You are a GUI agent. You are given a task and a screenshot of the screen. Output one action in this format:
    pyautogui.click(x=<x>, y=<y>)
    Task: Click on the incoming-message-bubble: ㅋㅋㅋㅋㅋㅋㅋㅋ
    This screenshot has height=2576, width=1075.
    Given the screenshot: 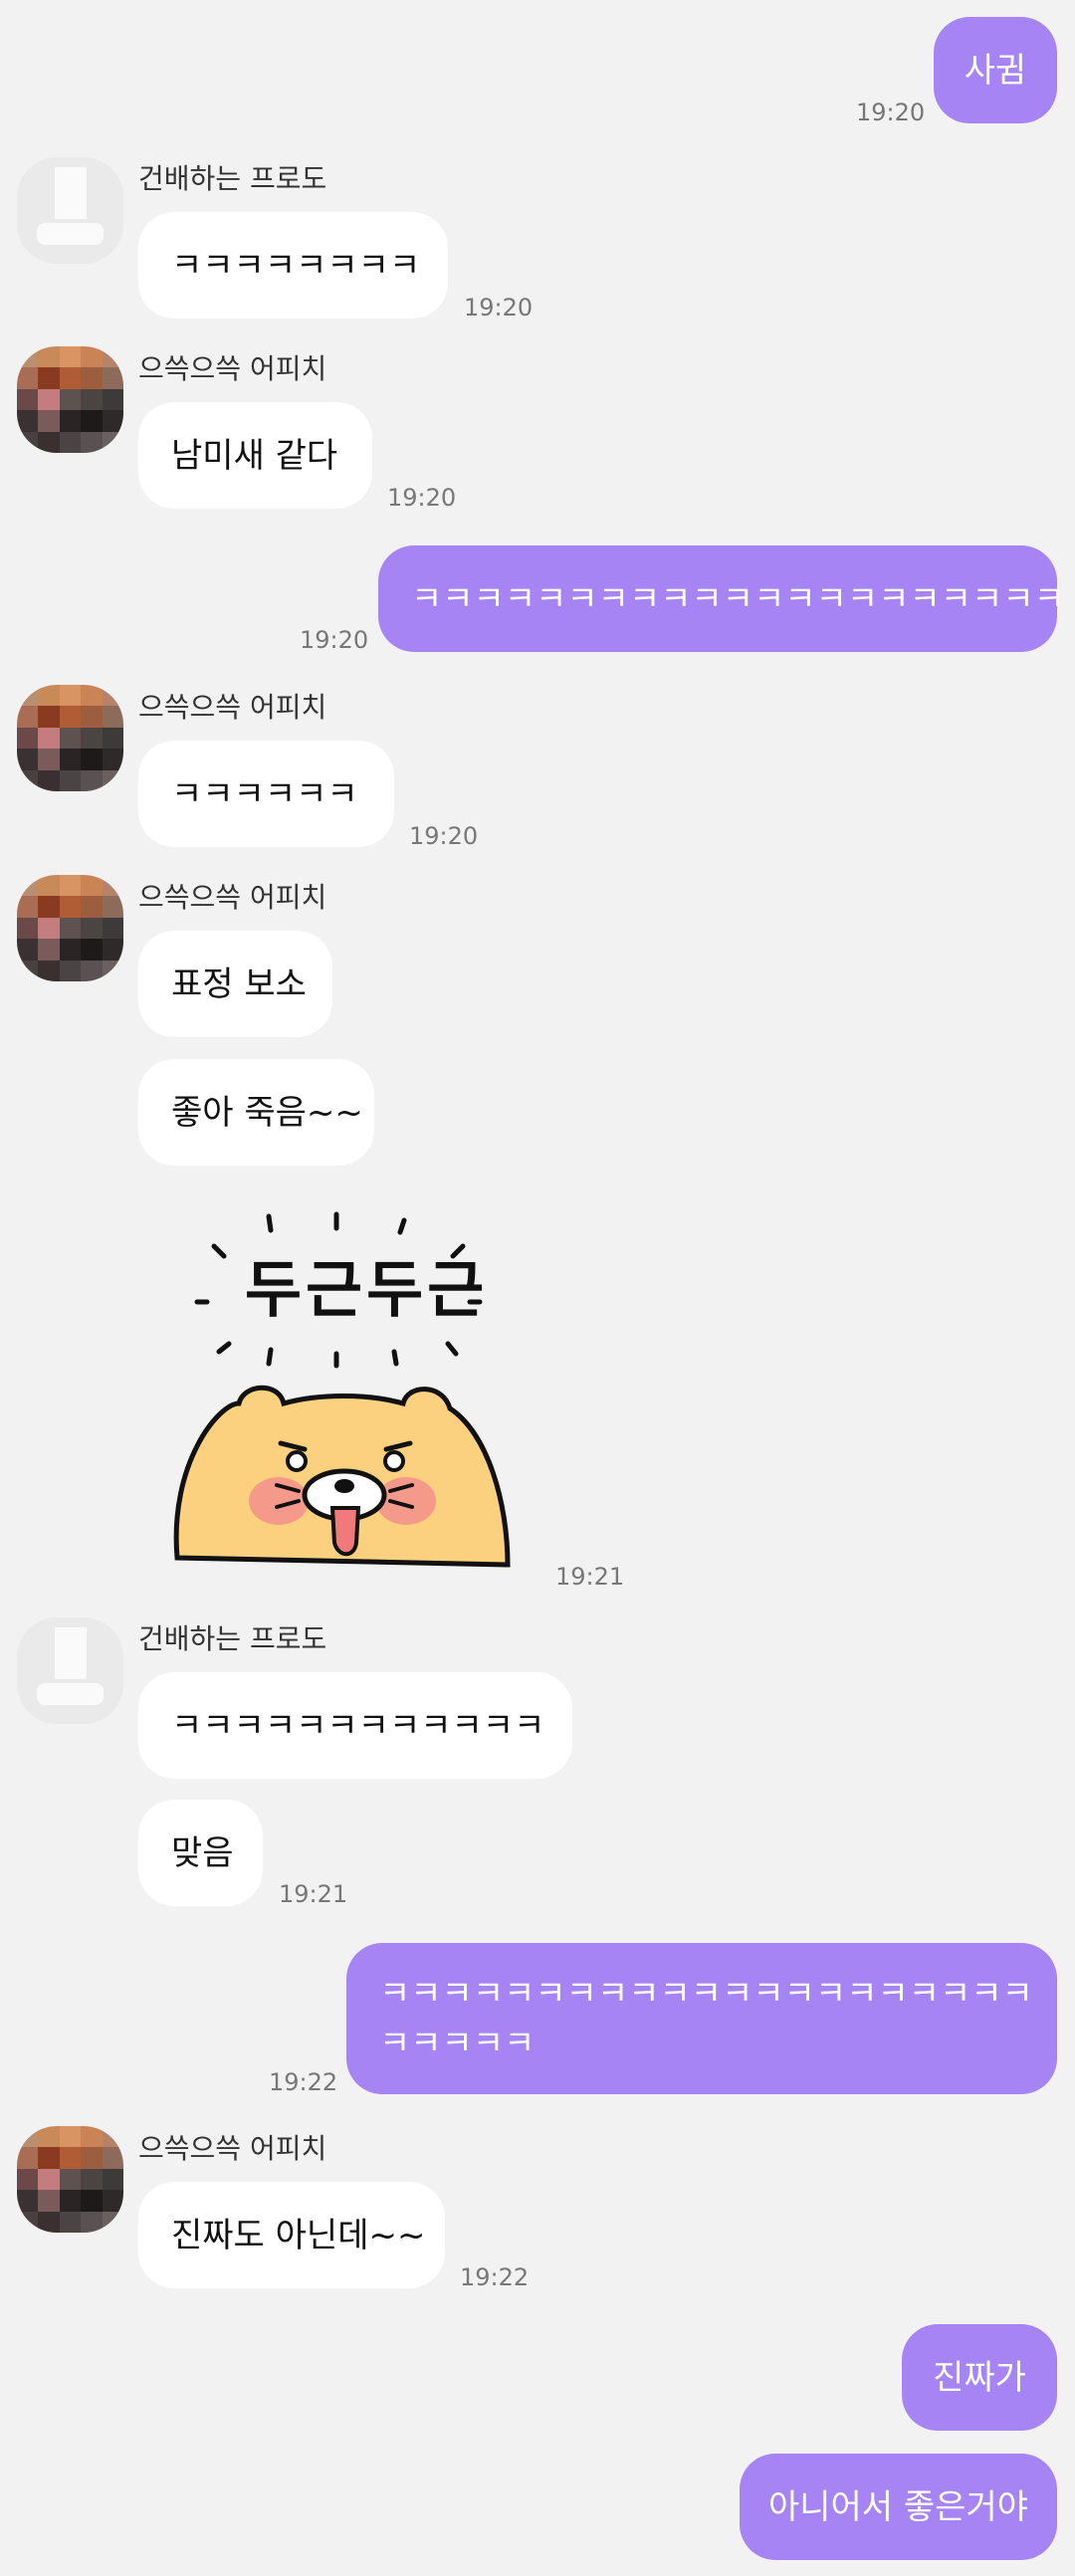 What is the action you would take?
    pyautogui.click(x=293, y=265)
    